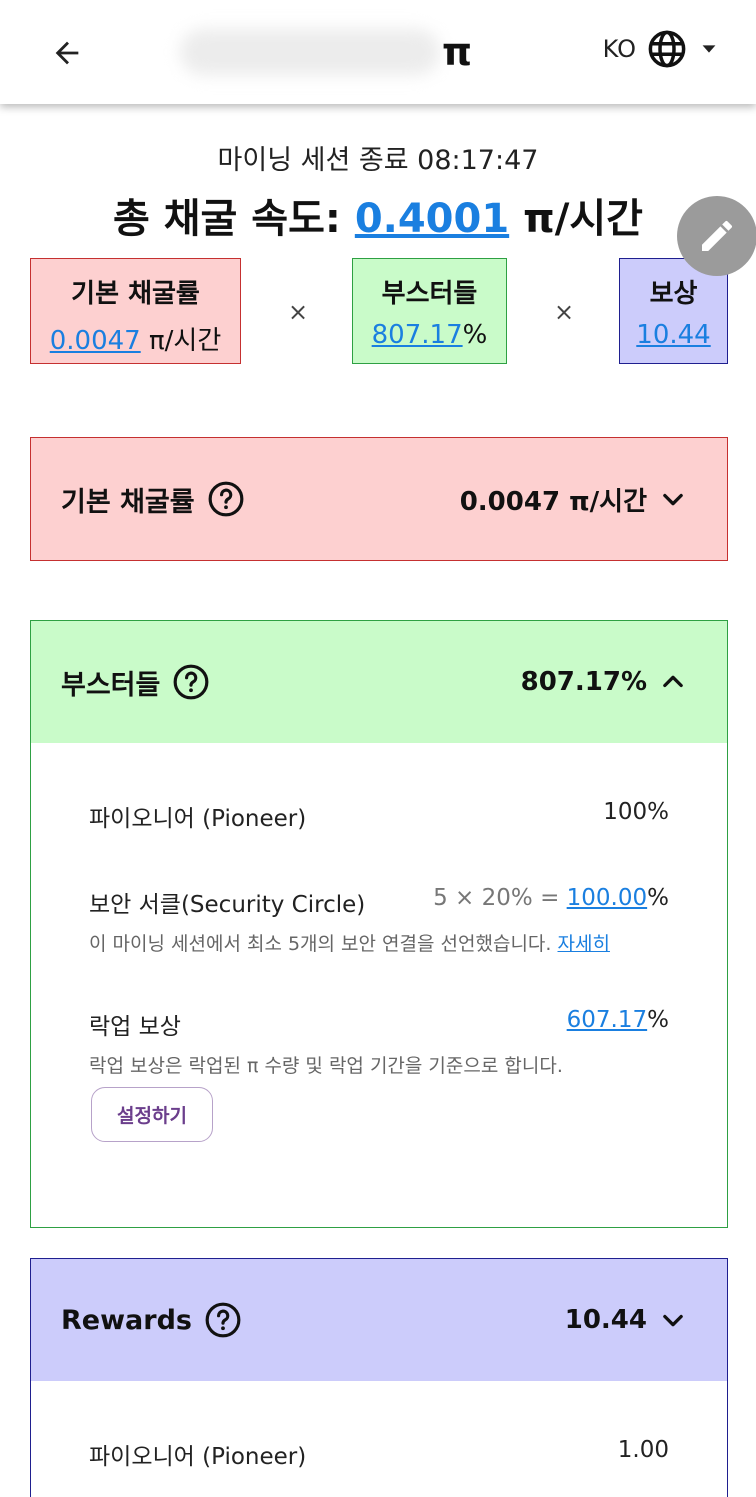  I want to click on summary-rewards-value-row: 10.44, so click(673, 335).